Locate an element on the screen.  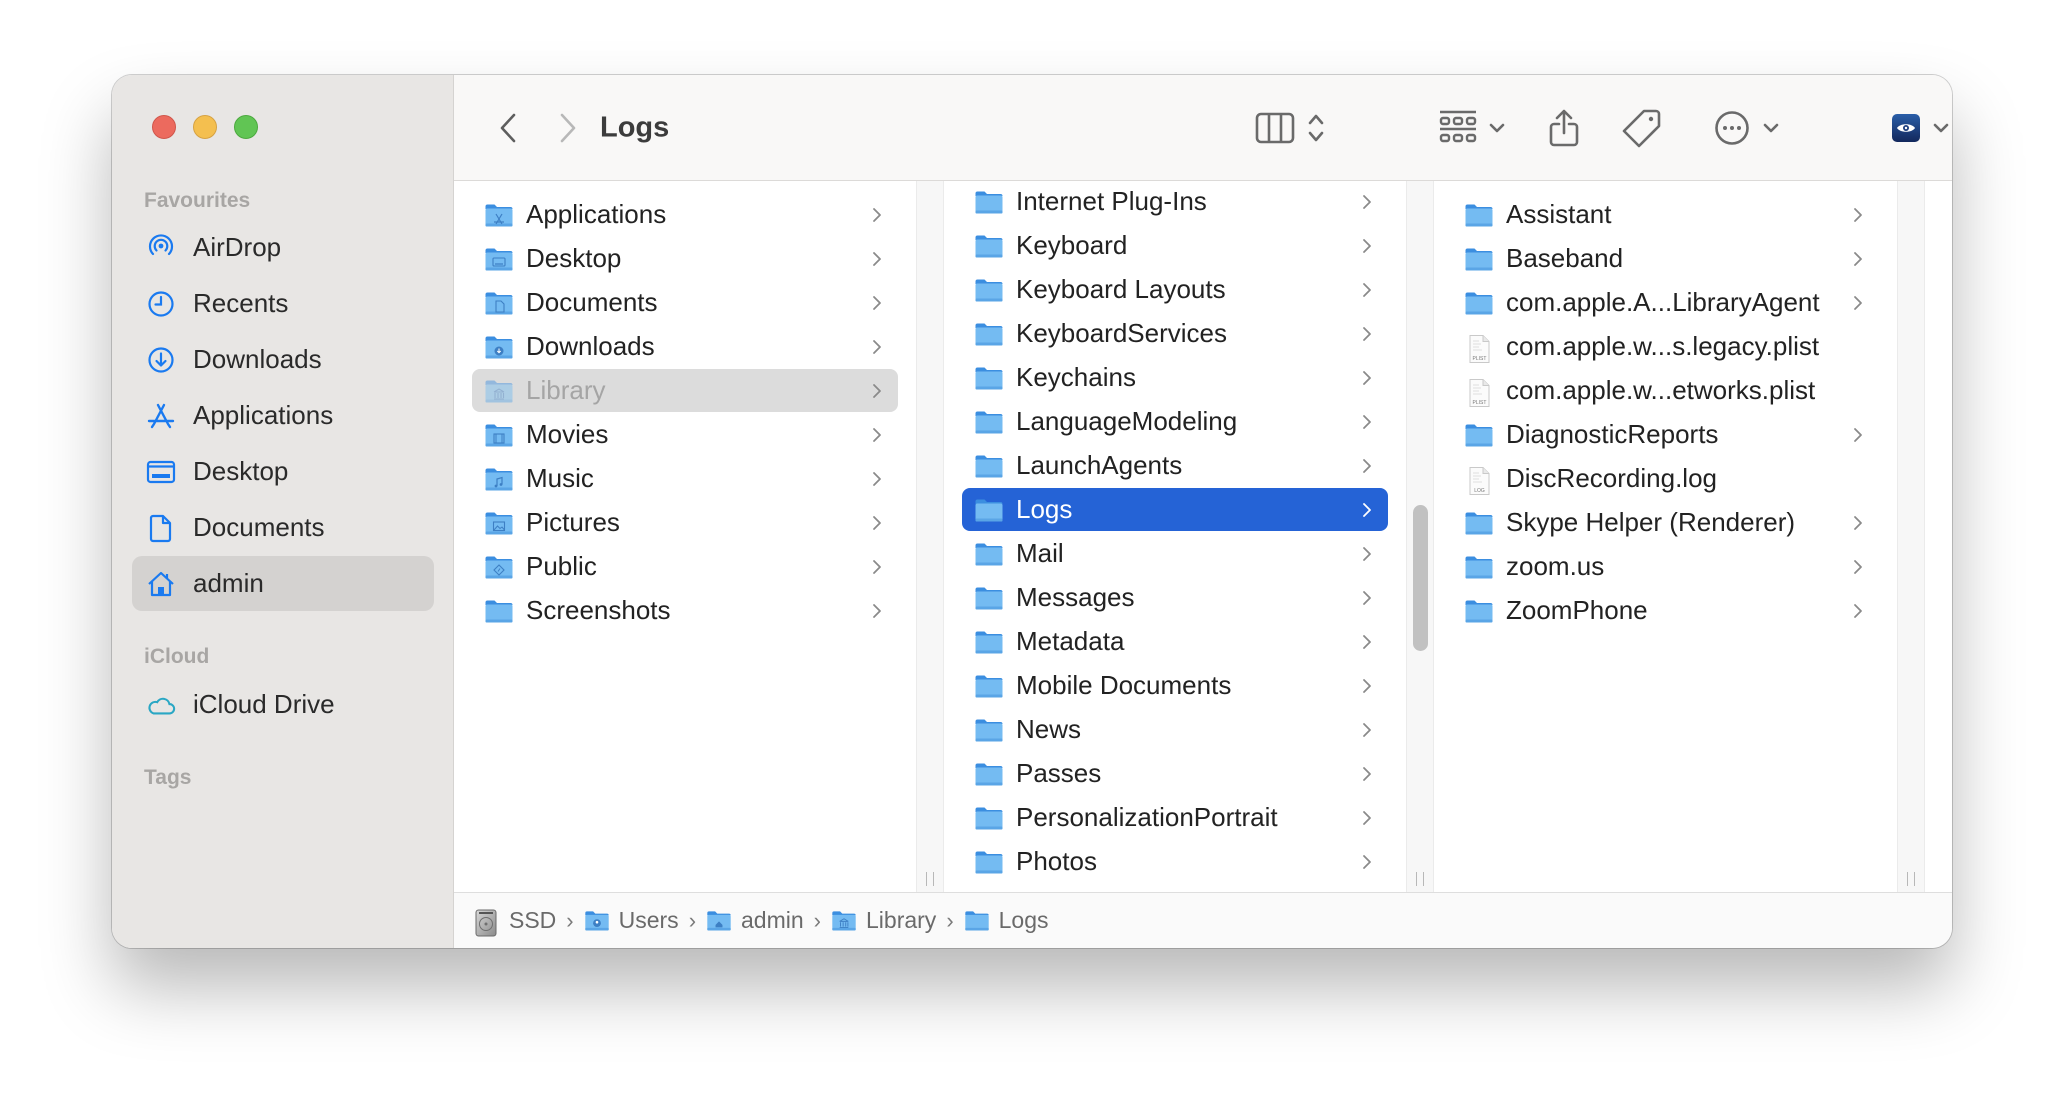
path-item: Users is located at coordinates (631, 920).